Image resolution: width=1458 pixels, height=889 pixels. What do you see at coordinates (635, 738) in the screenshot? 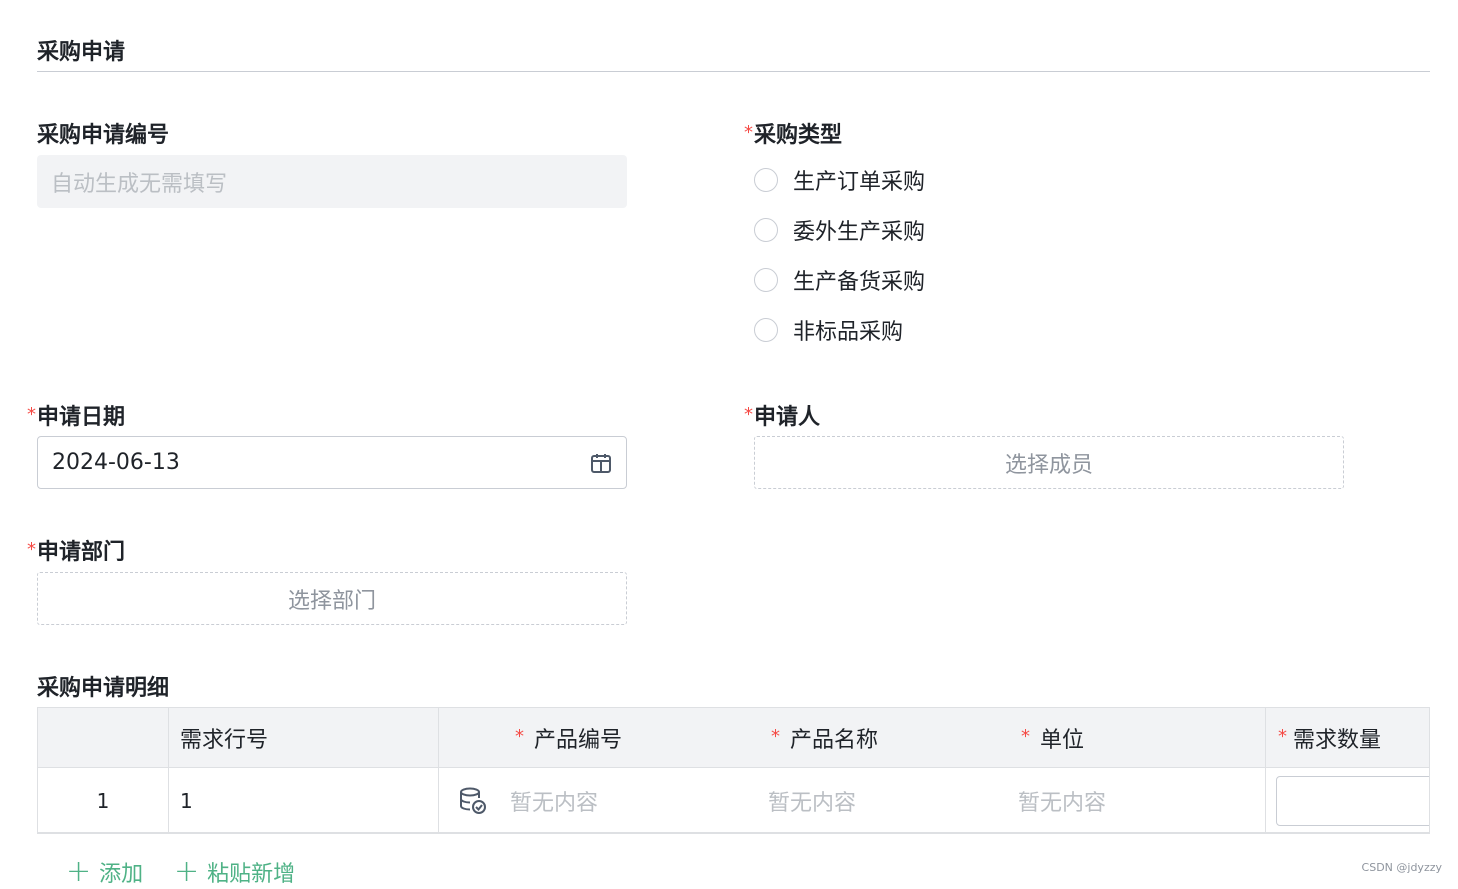
I see `table-header-product-code: * 产品编号` at bounding box center [635, 738].